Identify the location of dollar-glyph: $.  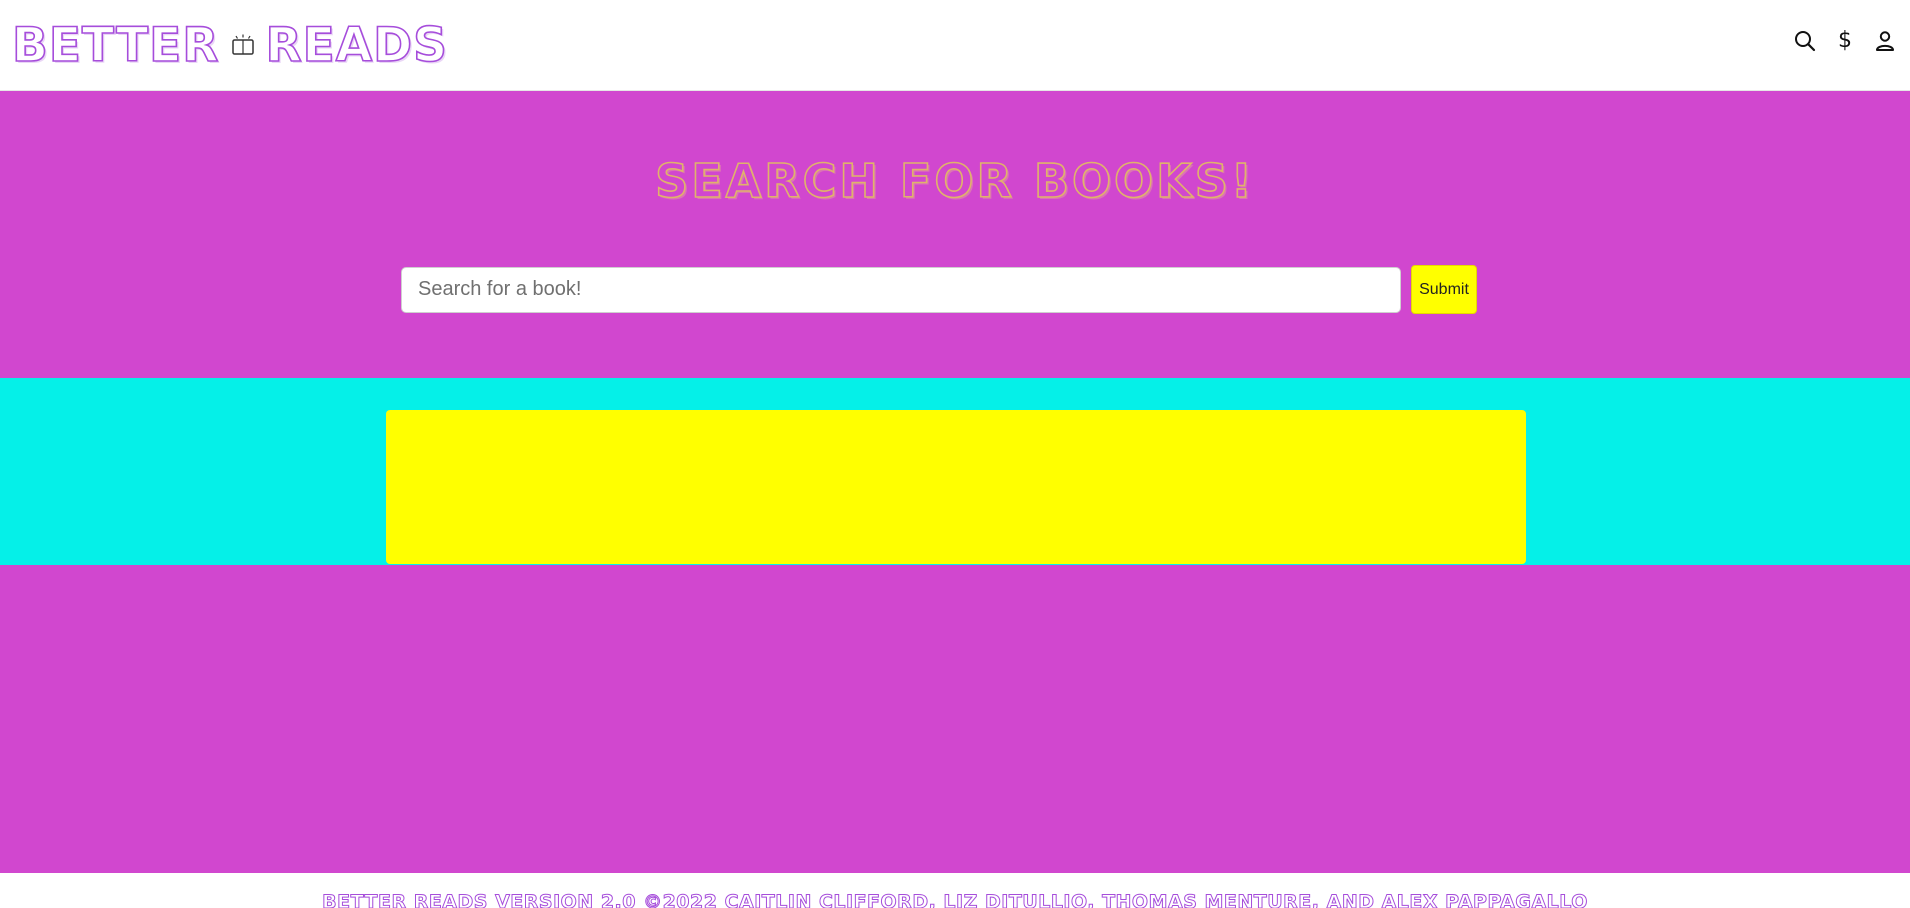
(1845, 40).